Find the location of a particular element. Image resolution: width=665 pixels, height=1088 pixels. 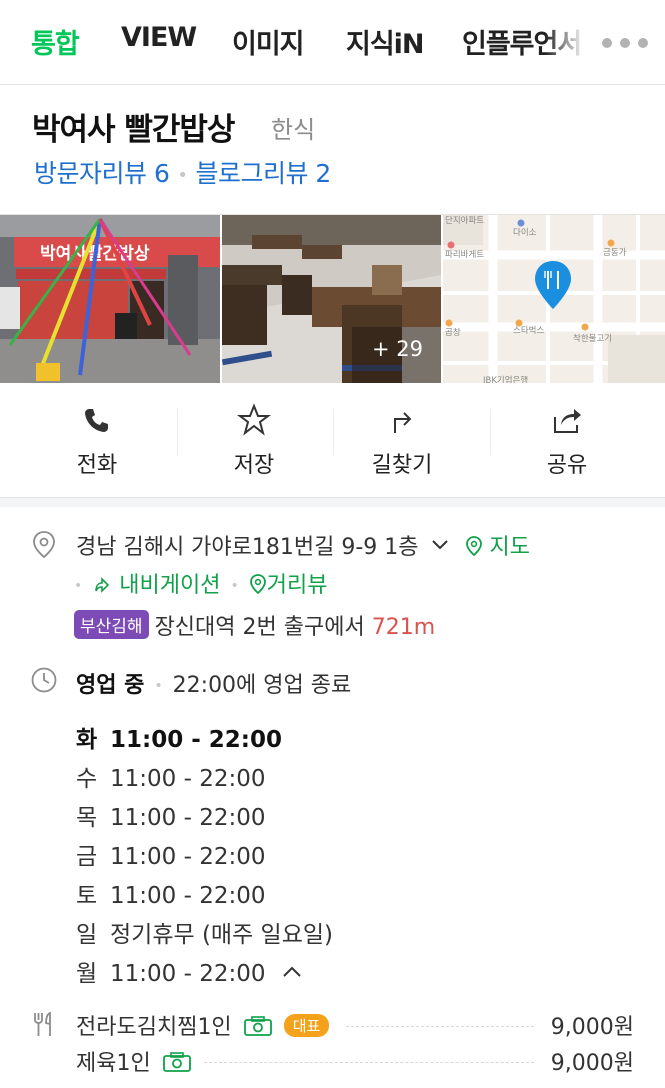

representative-badge: 대표 is located at coordinates (306, 1025).